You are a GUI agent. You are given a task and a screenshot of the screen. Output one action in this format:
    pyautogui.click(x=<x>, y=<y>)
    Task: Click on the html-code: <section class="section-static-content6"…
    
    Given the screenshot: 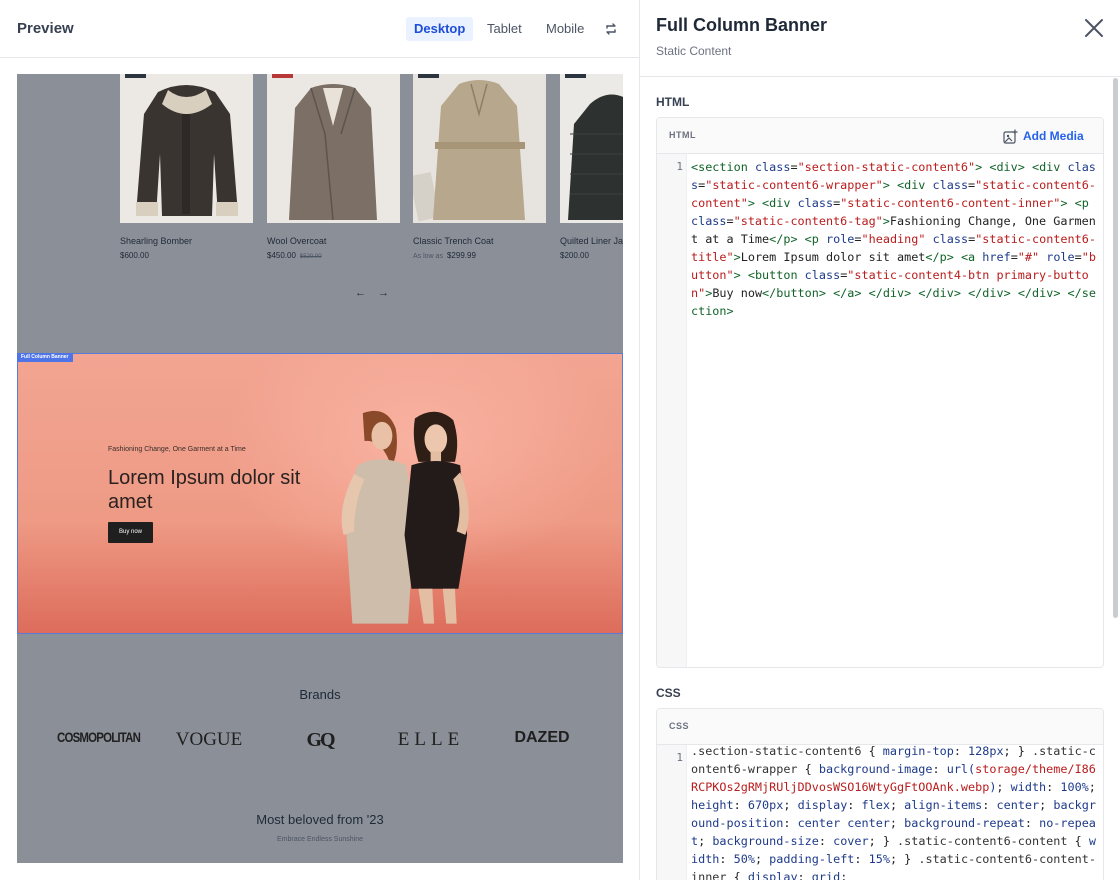 What is the action you would take?
    pyautogui.click(x=895, y=239)
    